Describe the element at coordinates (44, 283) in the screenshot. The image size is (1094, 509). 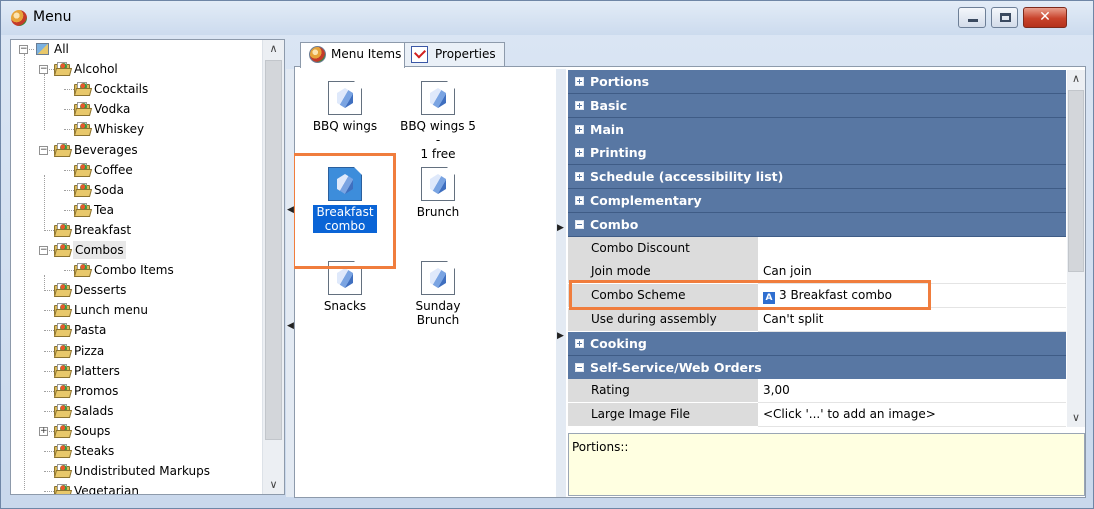
I see `tree-connector-vertical` at that location.